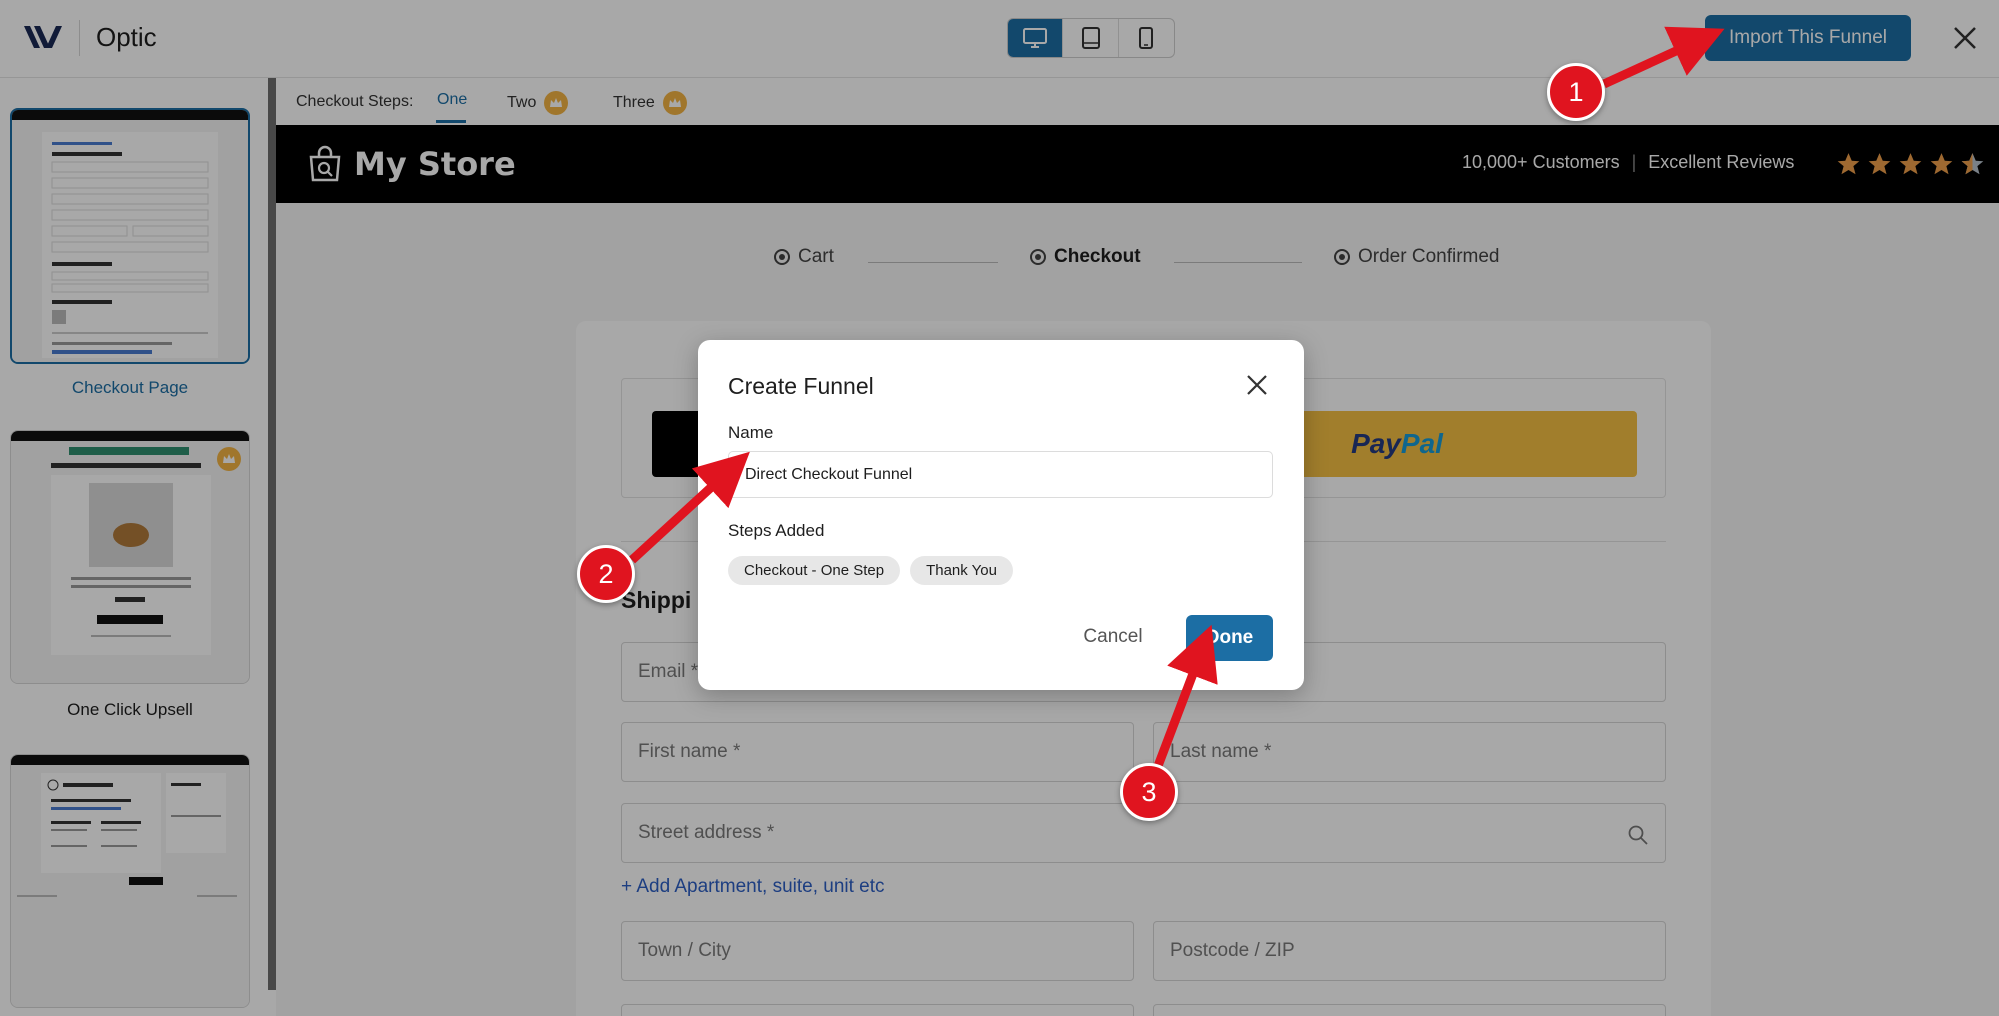 The height and width of the screenshot is (1016, 1999). Describe the element at coordinates (1576, 92) in the screenshot. I see `step-marker-1: 1` at that location.